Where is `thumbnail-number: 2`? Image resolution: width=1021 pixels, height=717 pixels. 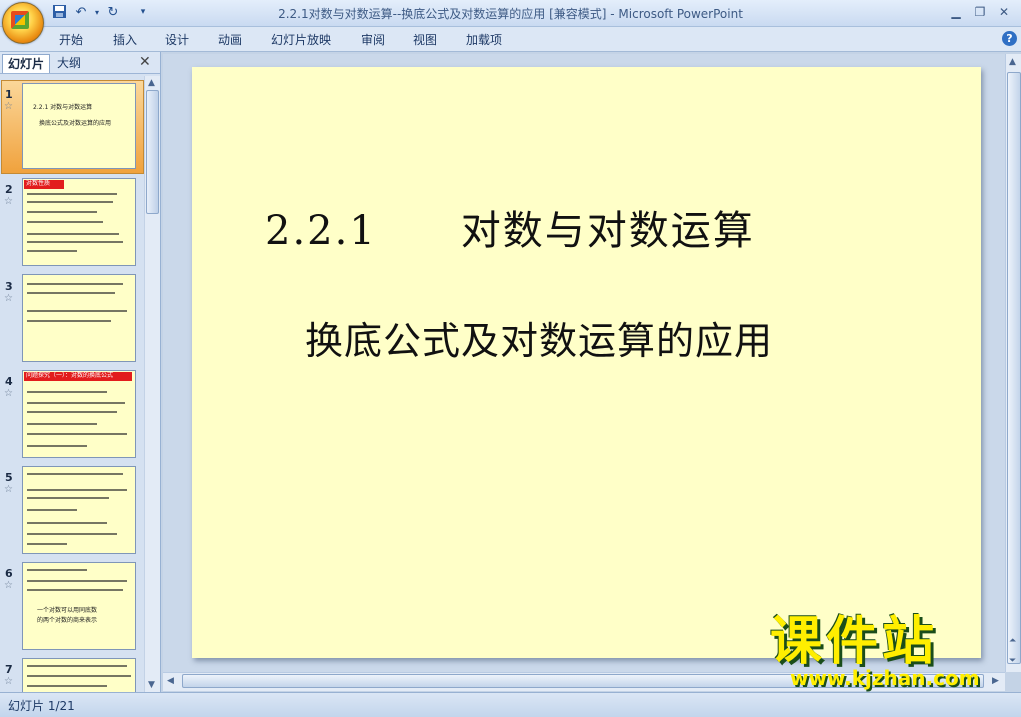
thumbnail-number: 2 is located at coordinates (9, 189).